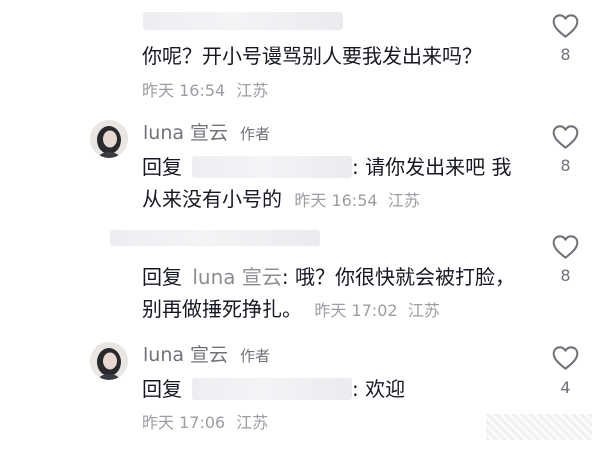 Image resolution: width=600 pixels, height=449 pixels. Describe the element at coordinates (212, 199) in the screenshot. I see `comment-text: 从来没有小号的` at that location.